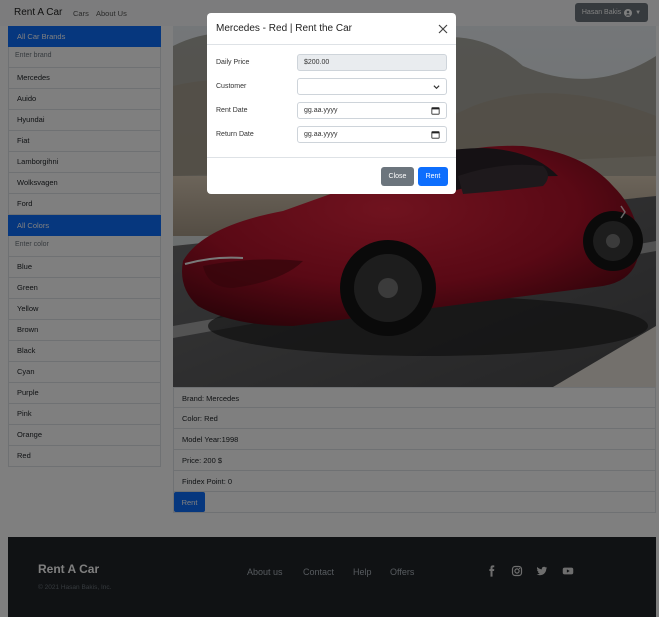 The image size is (659, 617). I want to click on modal-close-button: Close, so click(397, 176).